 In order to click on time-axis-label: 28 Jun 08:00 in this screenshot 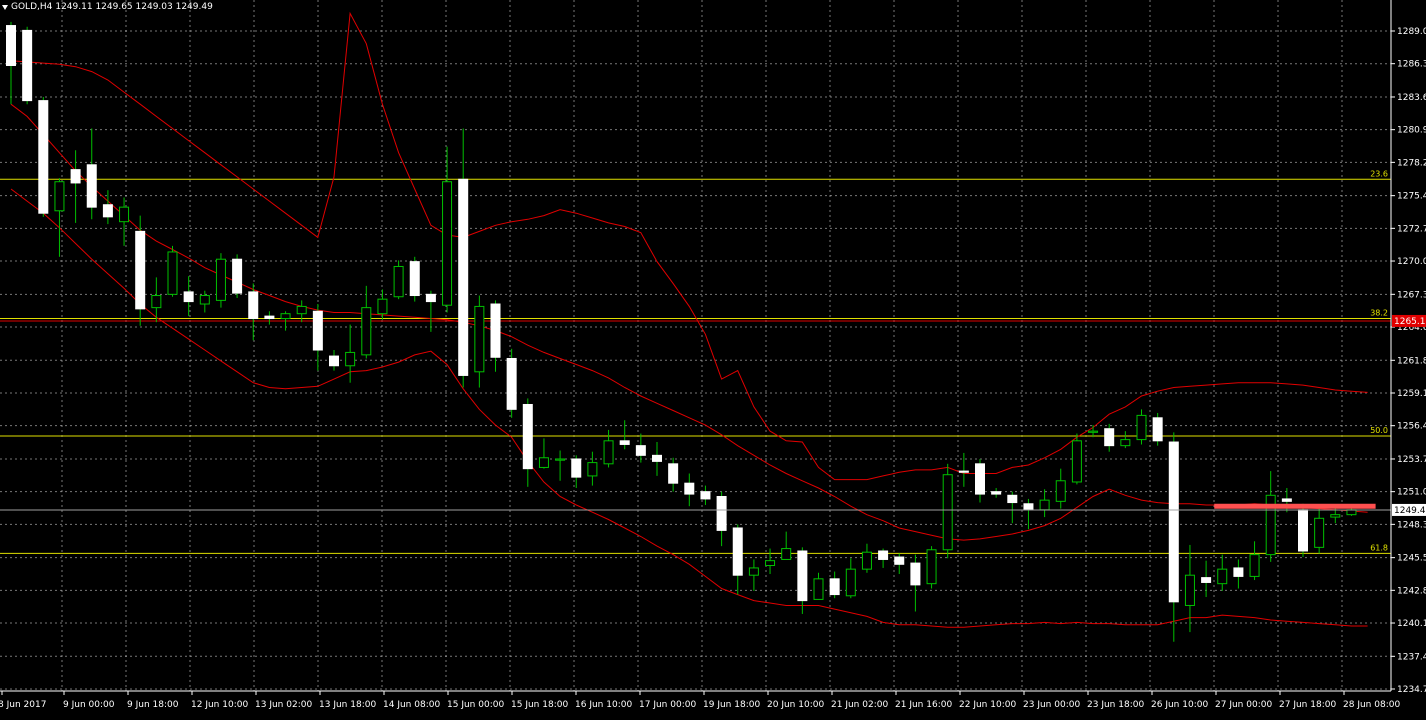, I will do `click(1371, 705)`.